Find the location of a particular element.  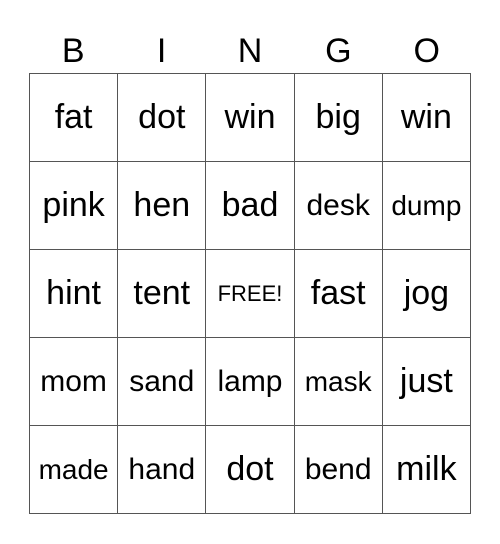

bingo-cell: desk is located at coordinates (338, 206).